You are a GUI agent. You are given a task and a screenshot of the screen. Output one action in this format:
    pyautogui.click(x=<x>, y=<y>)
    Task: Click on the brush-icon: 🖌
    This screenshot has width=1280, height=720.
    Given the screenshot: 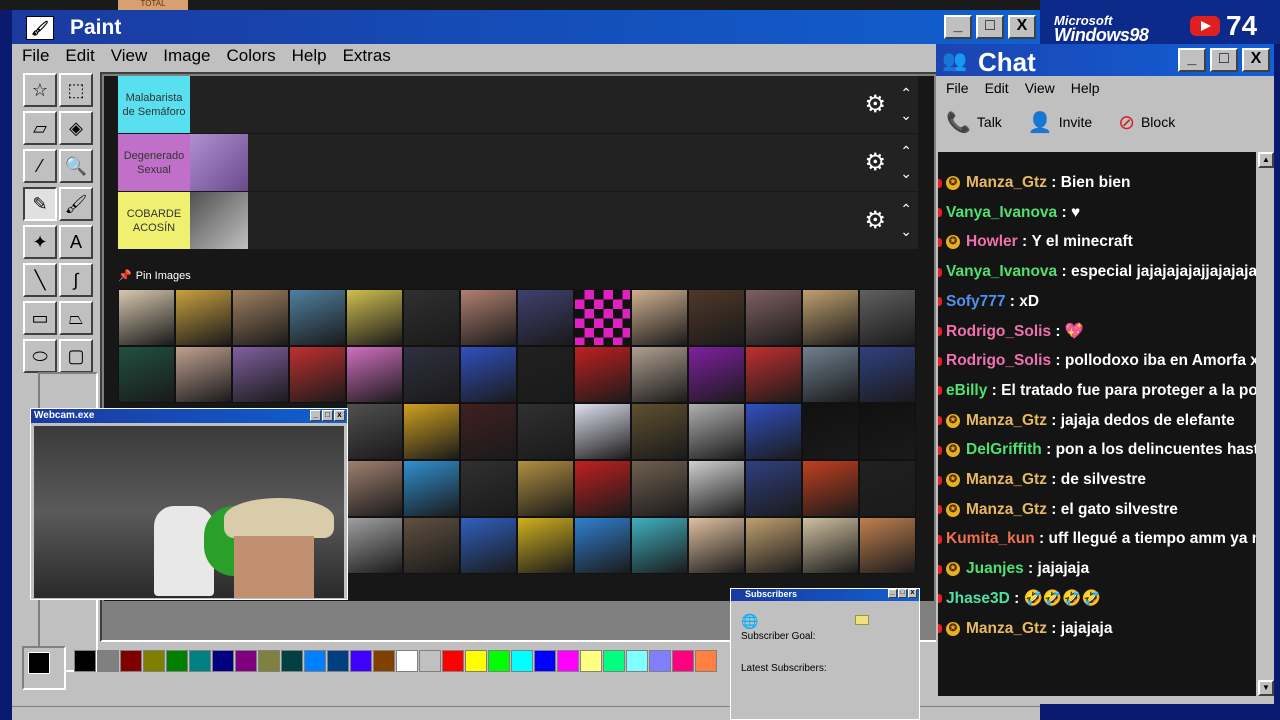 What is the action you would take?
    pyautogui.click(x=76, y=204)
    